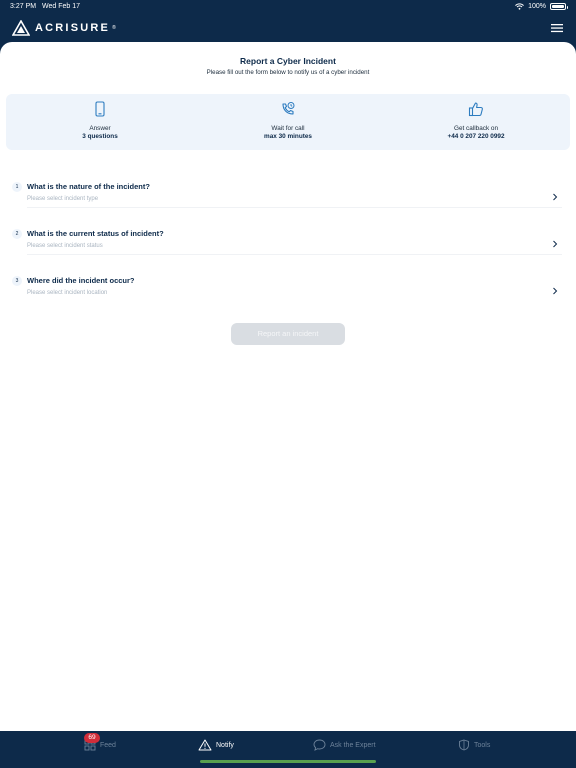 This screenshot has width=576, height=768. What do you see at coordinates (559, 6) in the screenshot?
I see `battery-icon` at bounding box center [559, 6].